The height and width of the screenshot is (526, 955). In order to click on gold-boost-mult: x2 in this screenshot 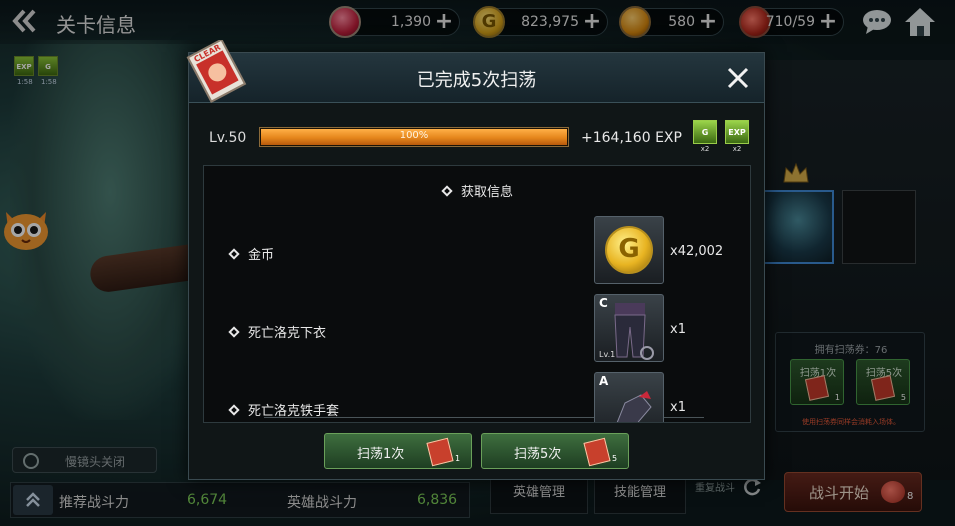, I will do `click(705, 149)`.